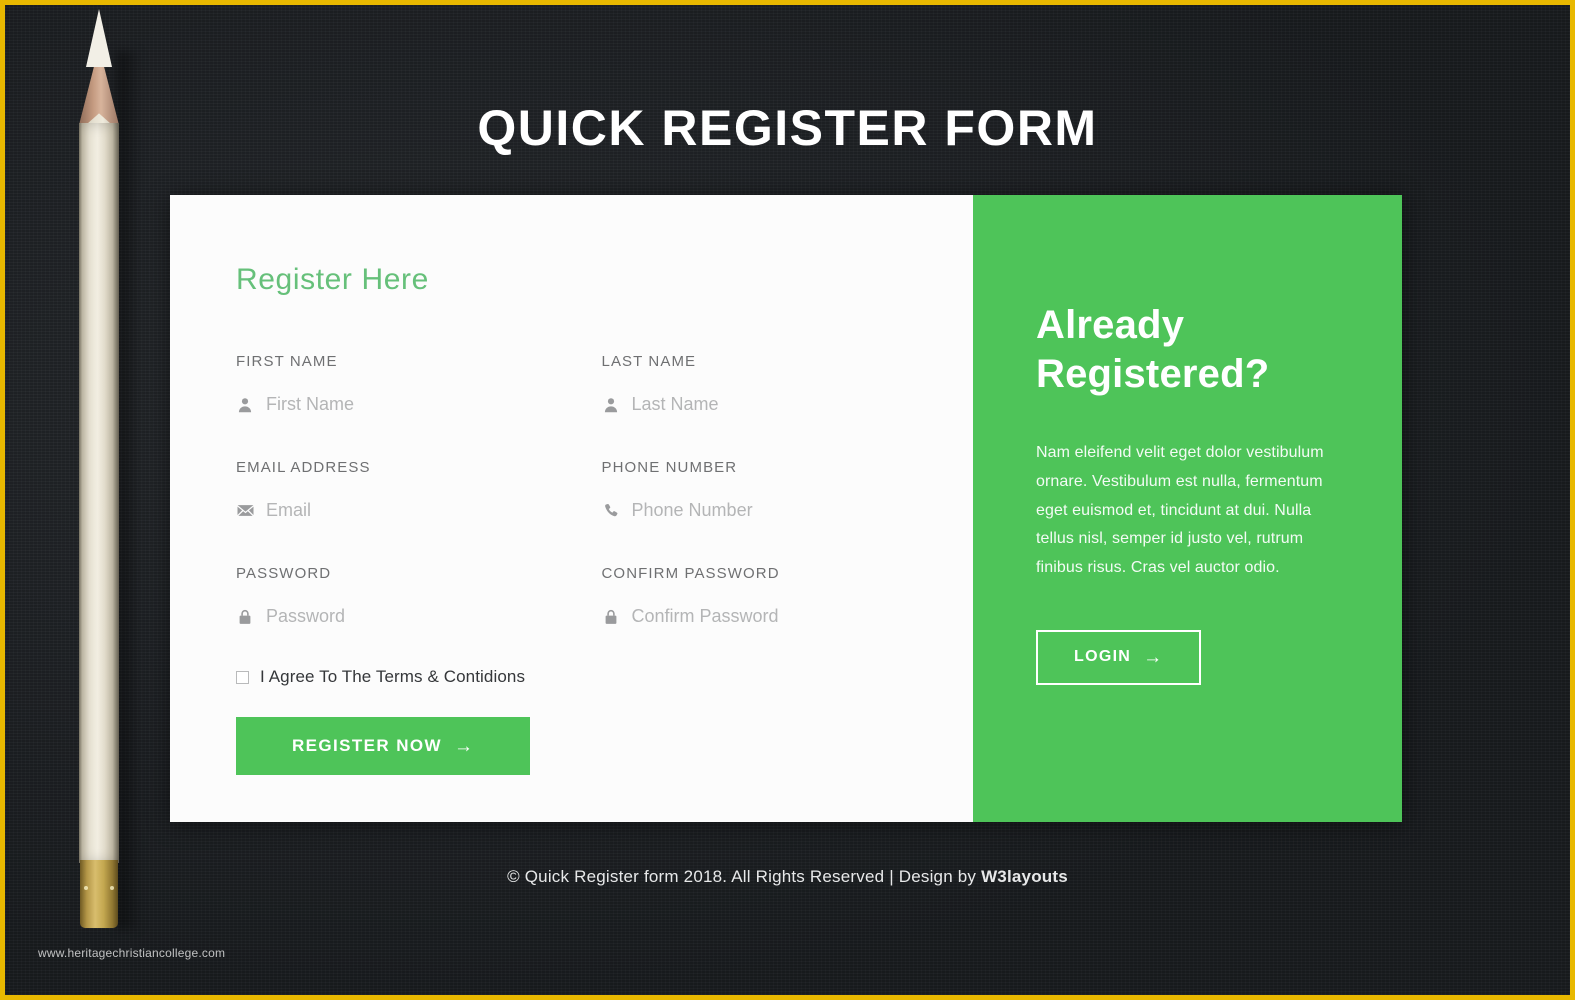 The image size is (1575, 1000). I want to click on input-wrap-email, so click(391, 510).